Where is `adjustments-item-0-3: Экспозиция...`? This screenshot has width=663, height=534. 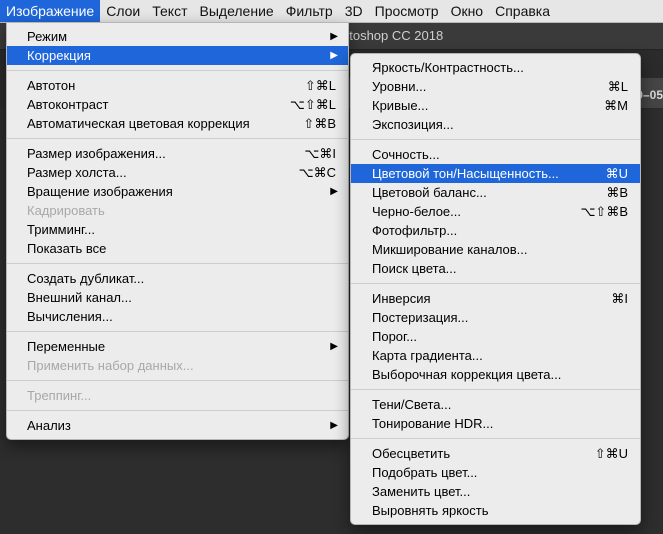
adjustments-item-0-3: Экспозиция... is located at coordinates (495, 124).